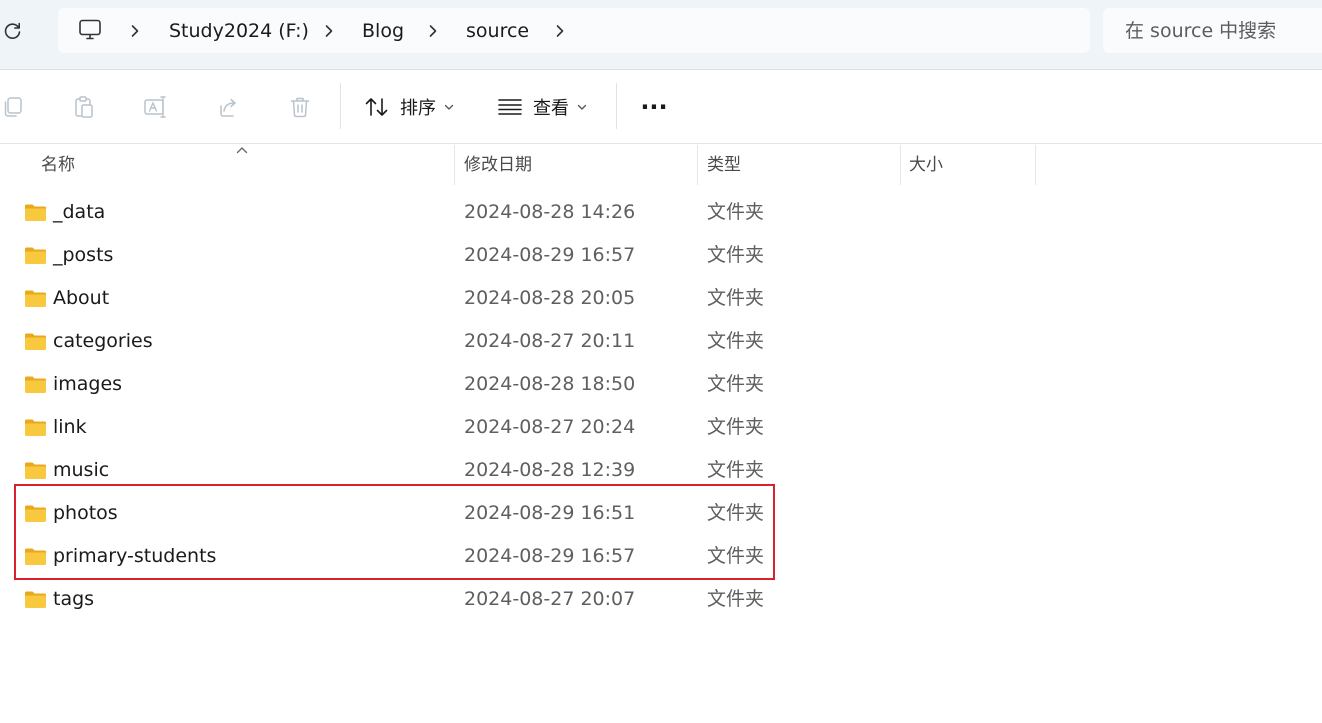  What do you see at coordinates (498, 165) in the screenshot?
I see `column-header-modified: 修改日期` at bounding box center [498, 165].